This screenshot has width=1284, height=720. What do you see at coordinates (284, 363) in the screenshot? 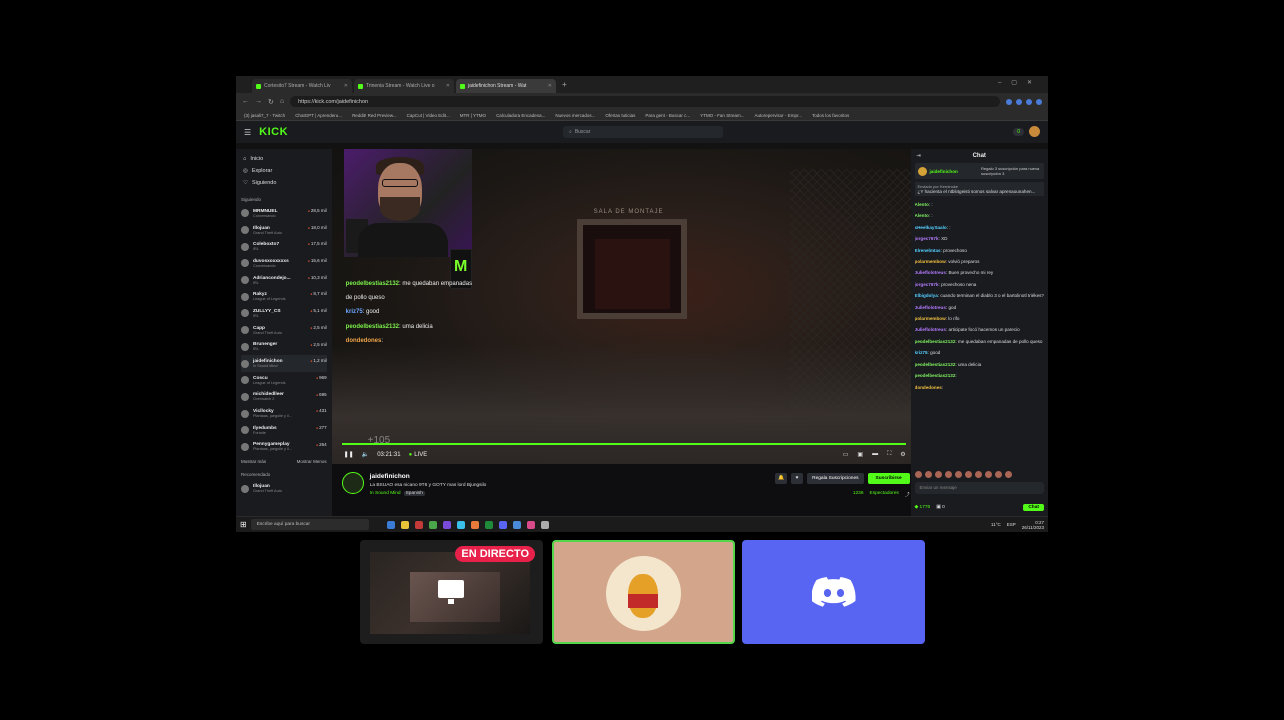
I see `sidebar-channel: jaidefinichonIn Sound Mind 1,2 mil` at bounding box center [284, 363].